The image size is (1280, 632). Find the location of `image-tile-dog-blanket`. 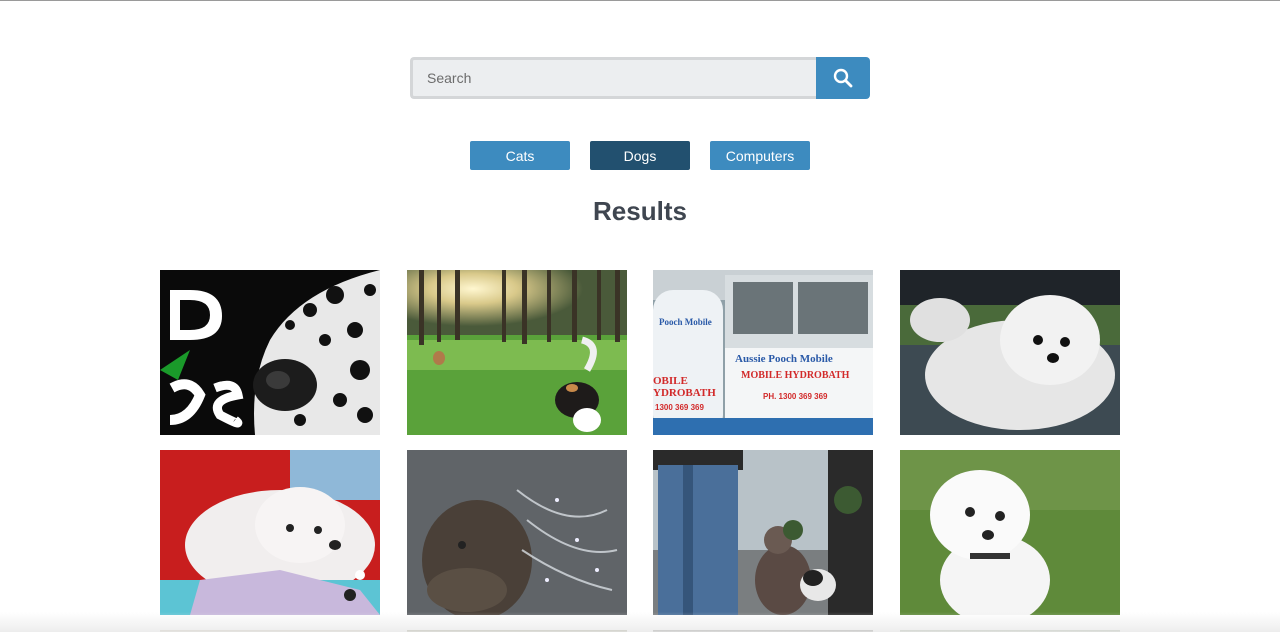

image-tile-dog-blanket is located at coordinates (270, 532).